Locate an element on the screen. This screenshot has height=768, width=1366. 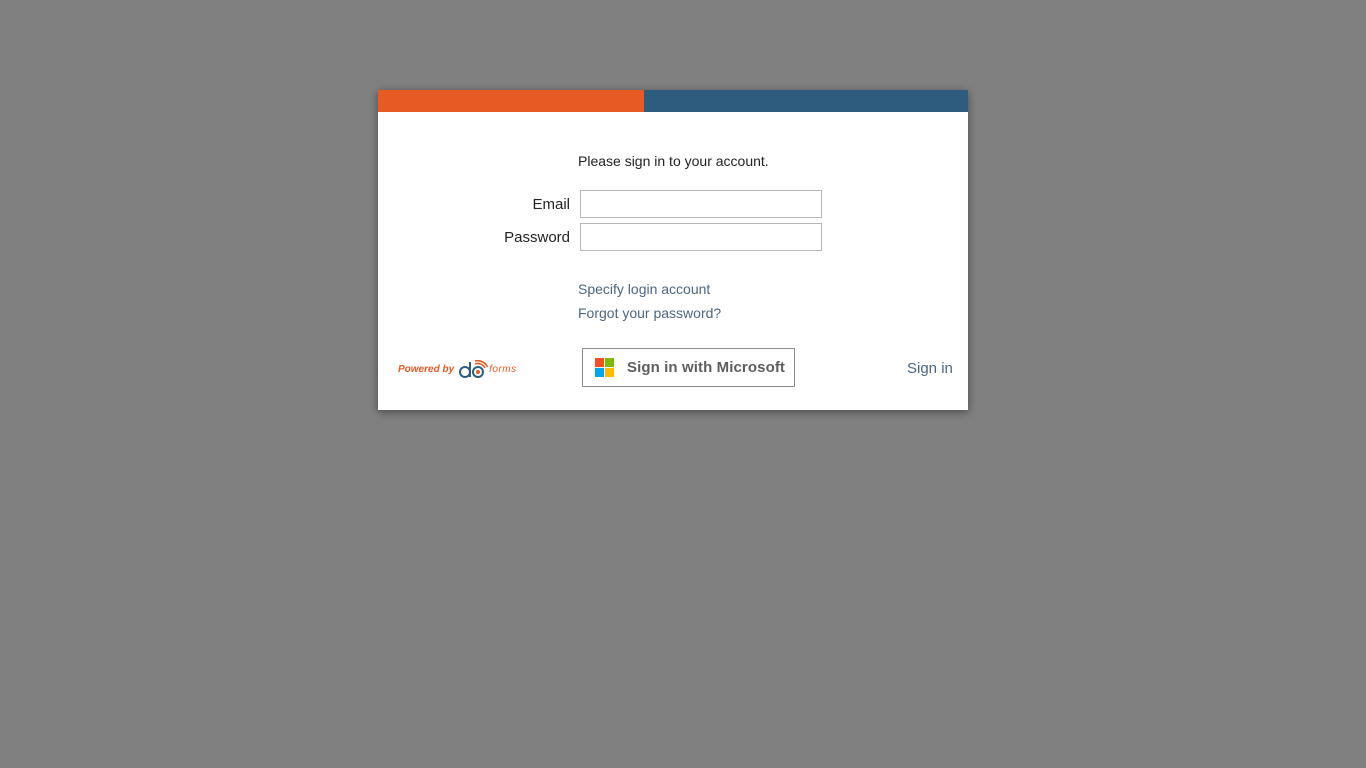
powered-by-text: Powered by is located at coordinates (426, 369).